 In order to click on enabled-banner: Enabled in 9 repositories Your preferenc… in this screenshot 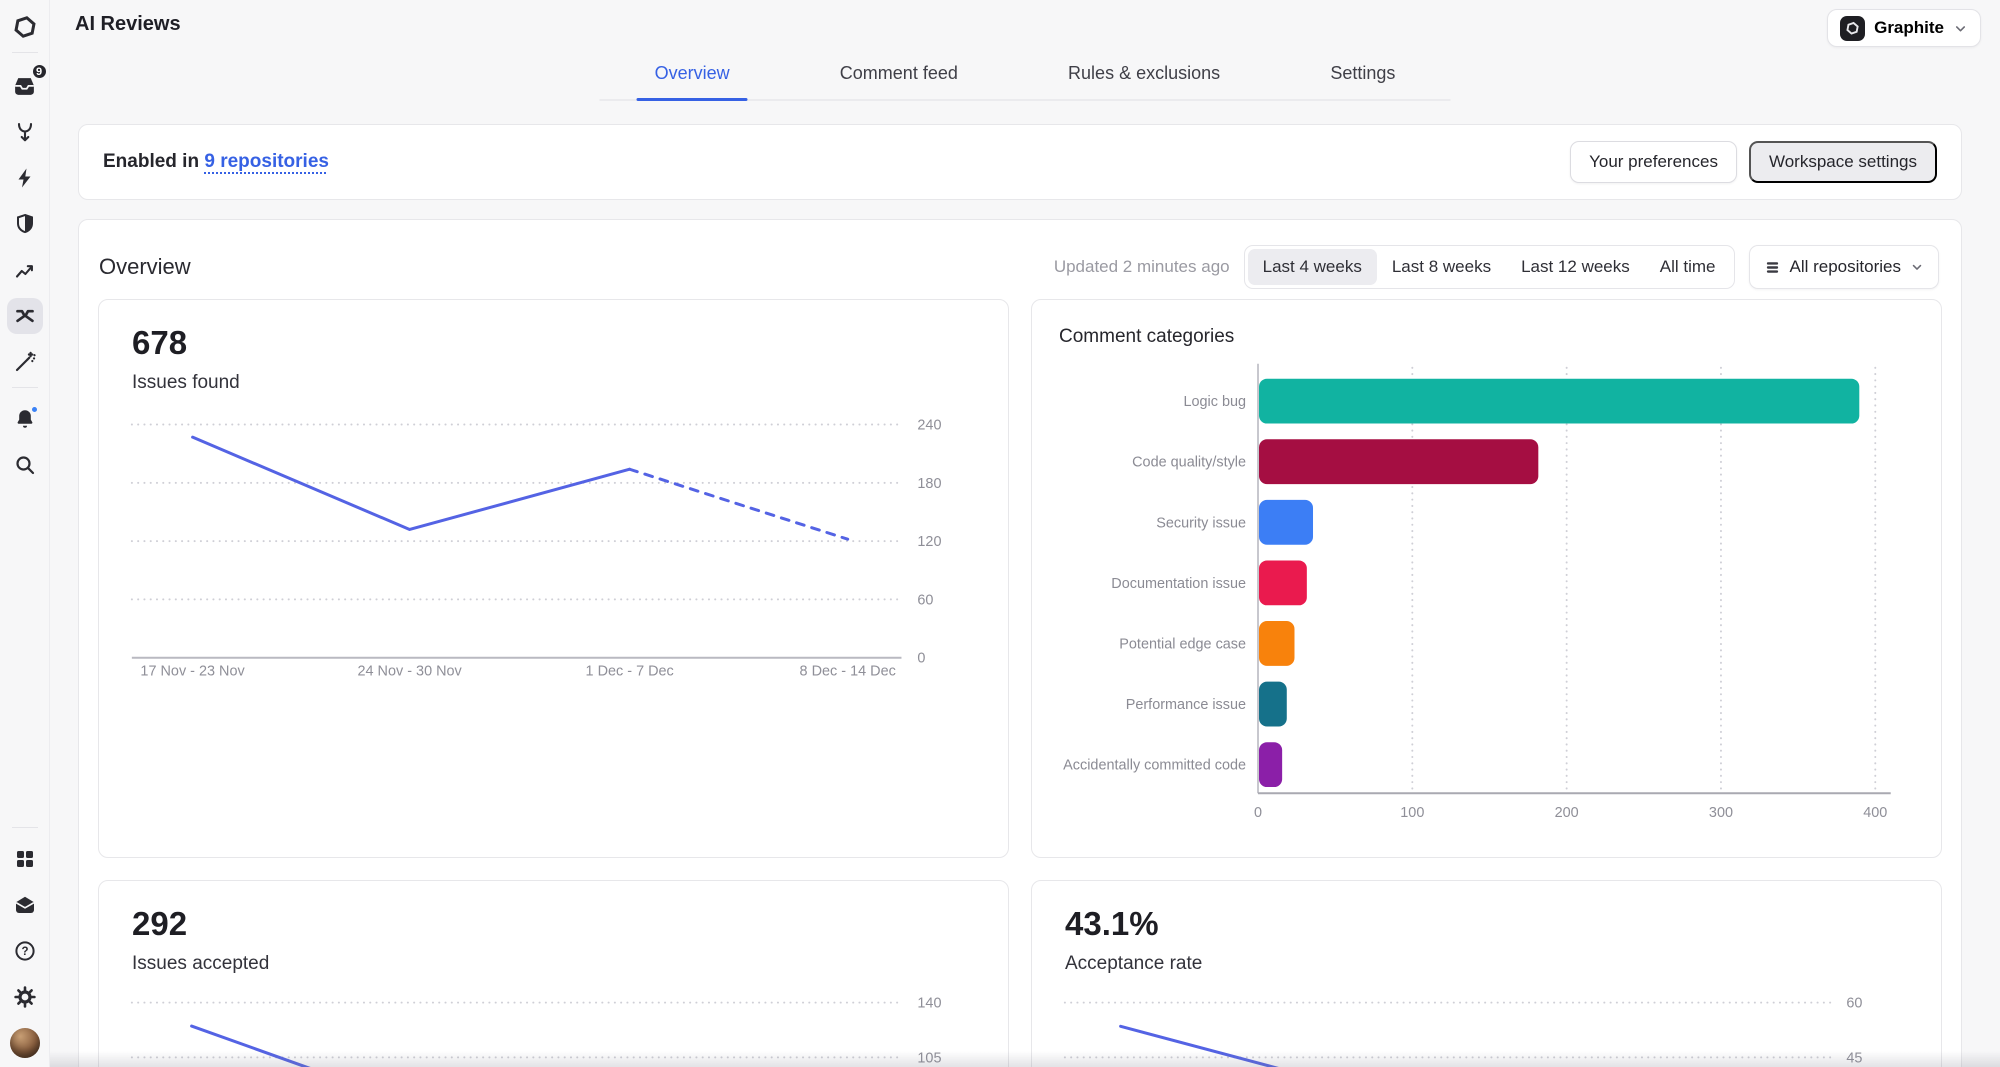, I will do `click(1020, 162)`.